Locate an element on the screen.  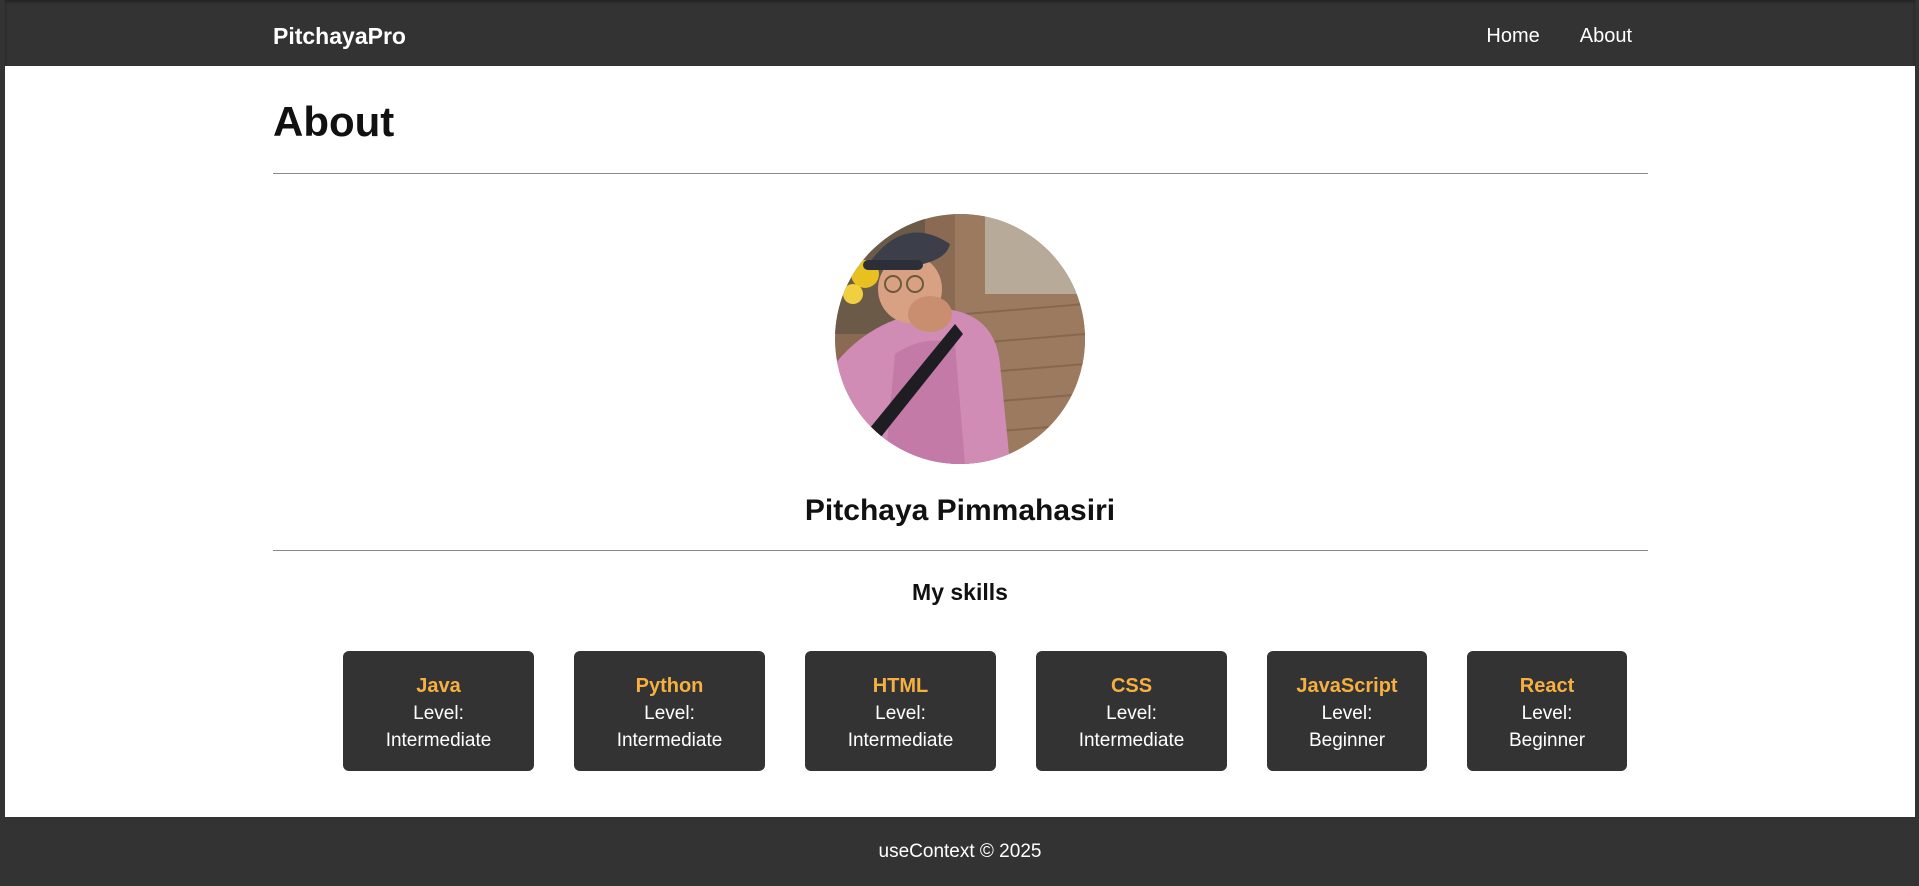
skill-card-css: CSS Level: Intermediate is located at coordinates (1131, 711).